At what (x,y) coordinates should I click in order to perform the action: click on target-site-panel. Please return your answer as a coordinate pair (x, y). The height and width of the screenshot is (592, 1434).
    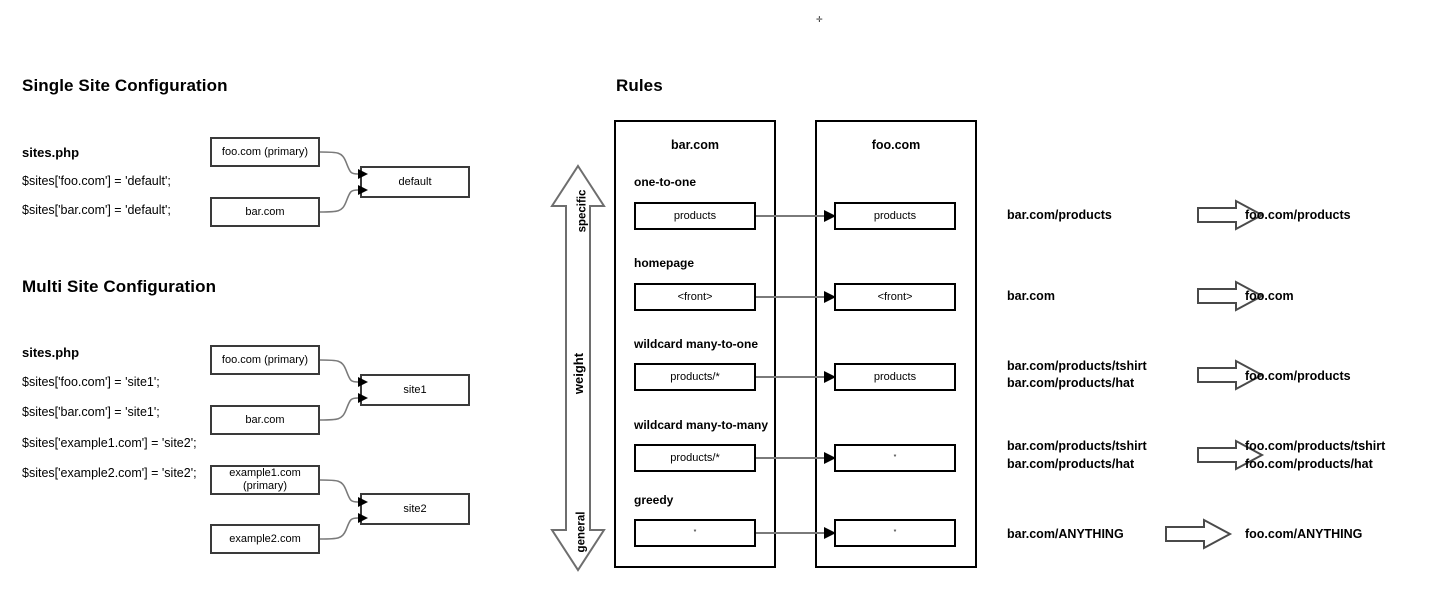
    Looking at the image, I should click on (896, 344).